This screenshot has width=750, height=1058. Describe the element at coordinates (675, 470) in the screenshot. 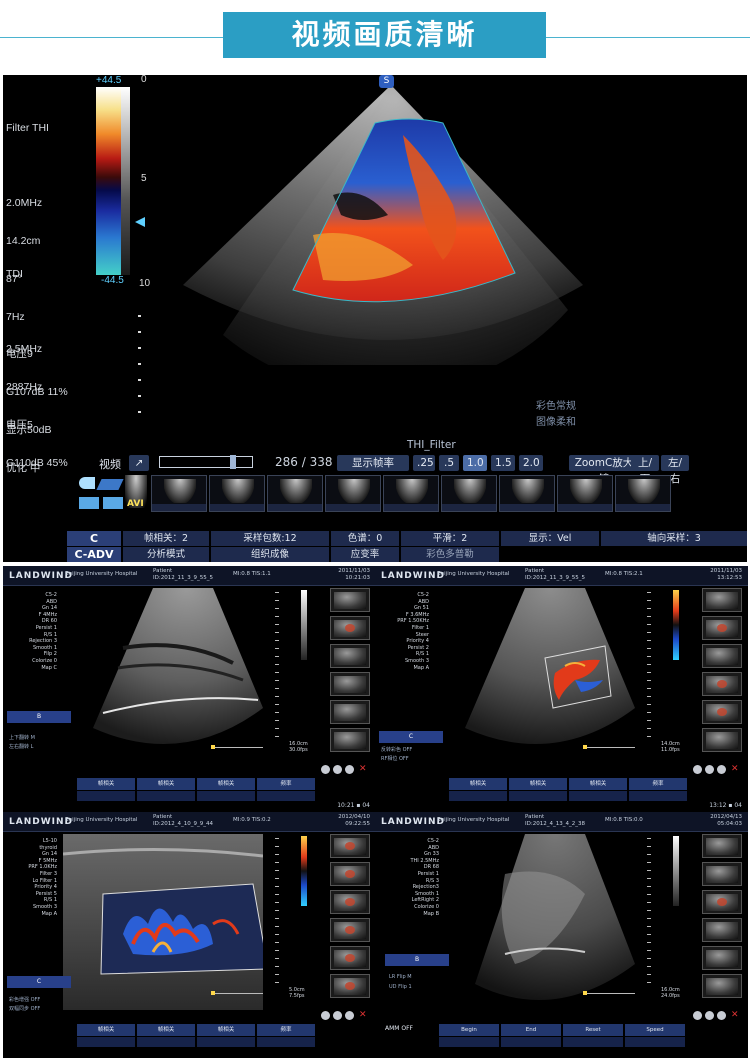

I see `flip-leftright-button: 左/右` at that location.